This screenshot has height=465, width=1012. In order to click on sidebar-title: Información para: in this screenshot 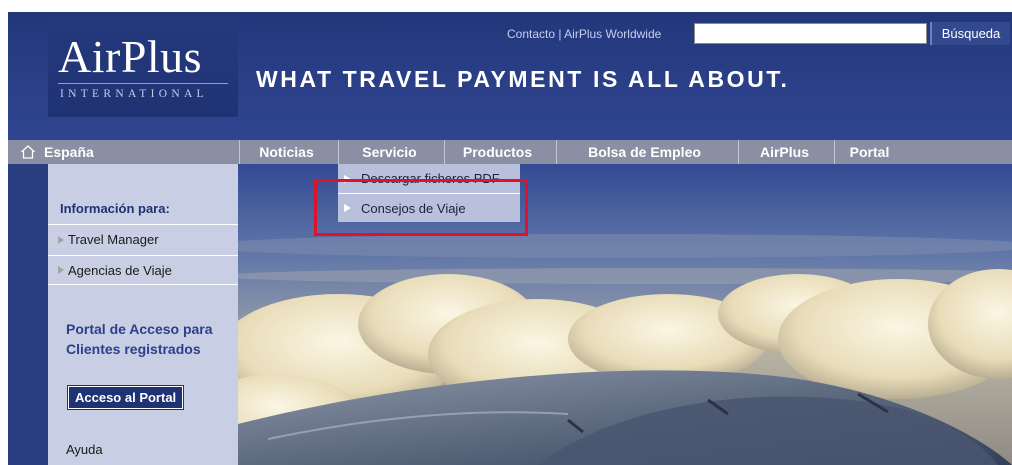, I will do `click(143, 208)`.